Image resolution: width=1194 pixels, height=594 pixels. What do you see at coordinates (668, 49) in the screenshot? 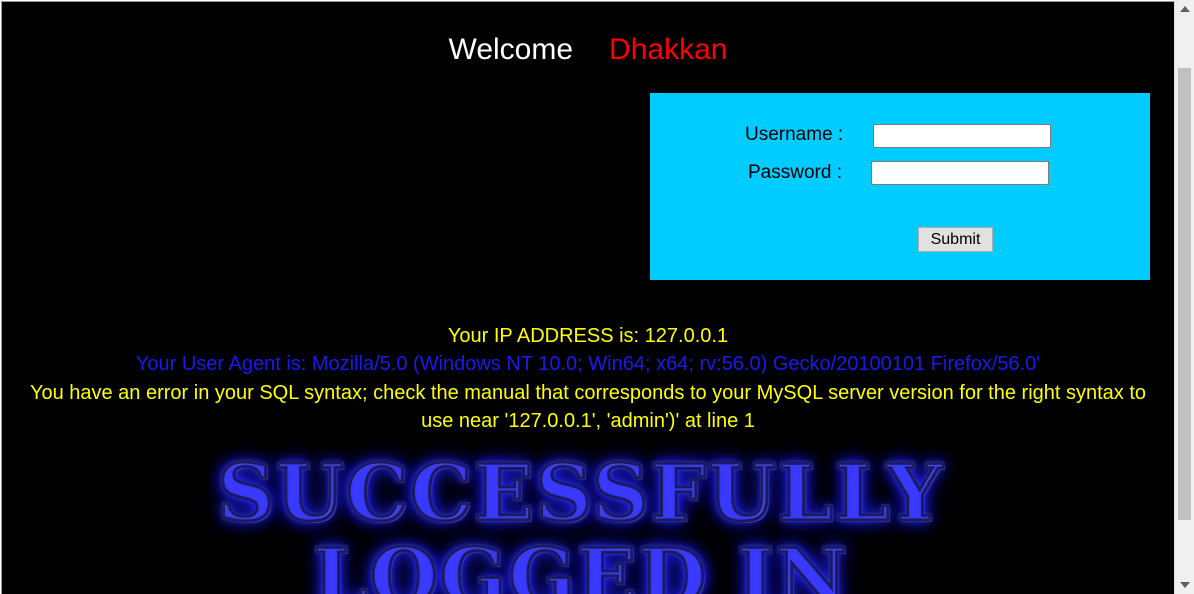
I see `user-name: Dhakkan` at bounding box center [668, 49].